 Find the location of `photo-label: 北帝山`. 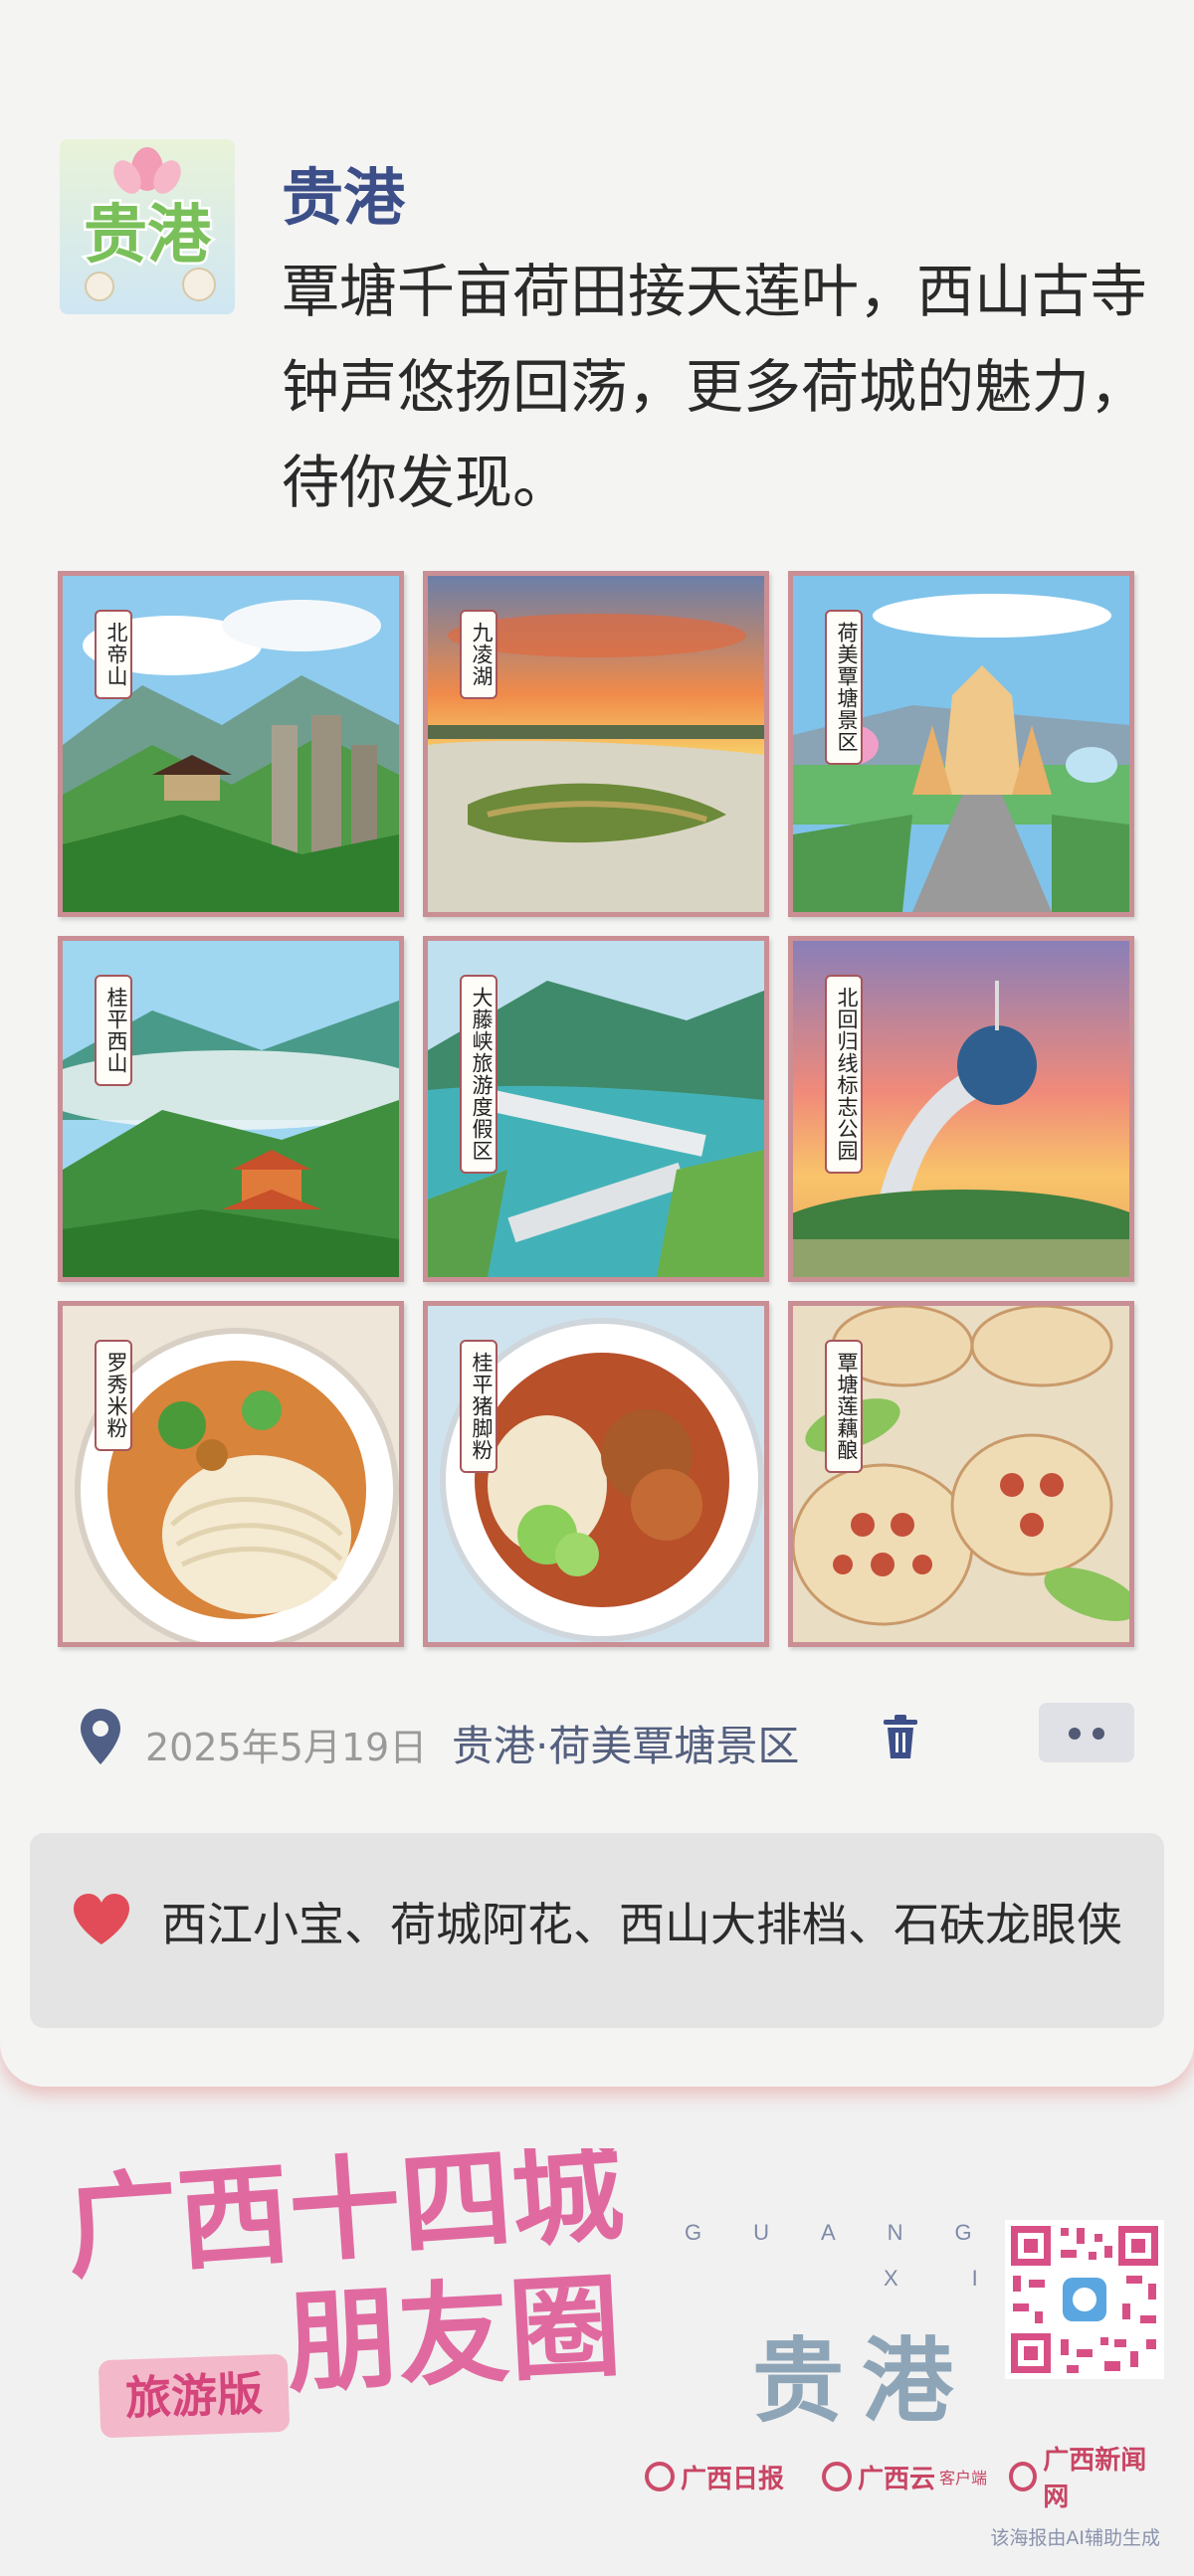

photo-label: 北帝山 is located at coordinates (113, 654).